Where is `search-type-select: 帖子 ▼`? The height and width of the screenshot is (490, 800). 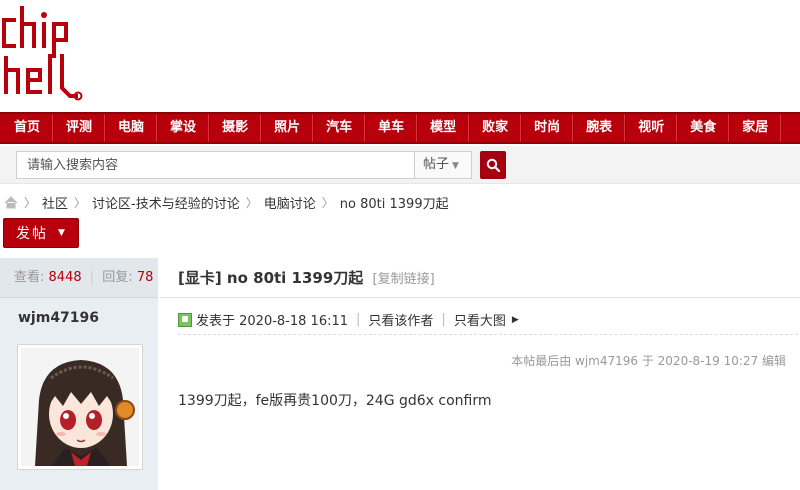
search-type-select: 帖子 ▼ is located at coordinates (443, 165).